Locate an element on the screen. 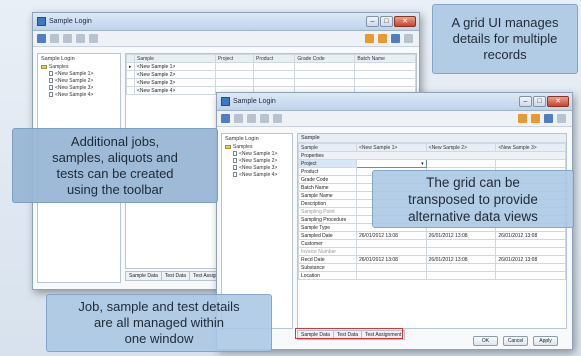 This screenshot has height=356, width=581. ok-button: OK is located at coordinates (485, 341).